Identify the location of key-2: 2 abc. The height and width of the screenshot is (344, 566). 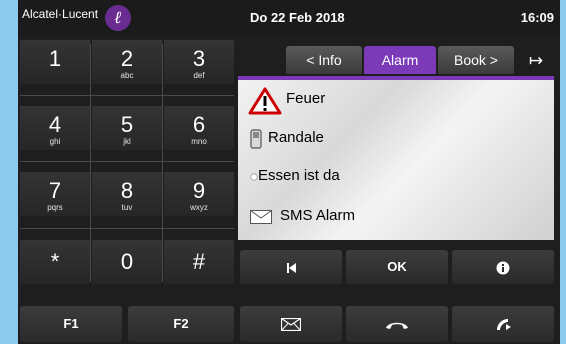
(127, 62).